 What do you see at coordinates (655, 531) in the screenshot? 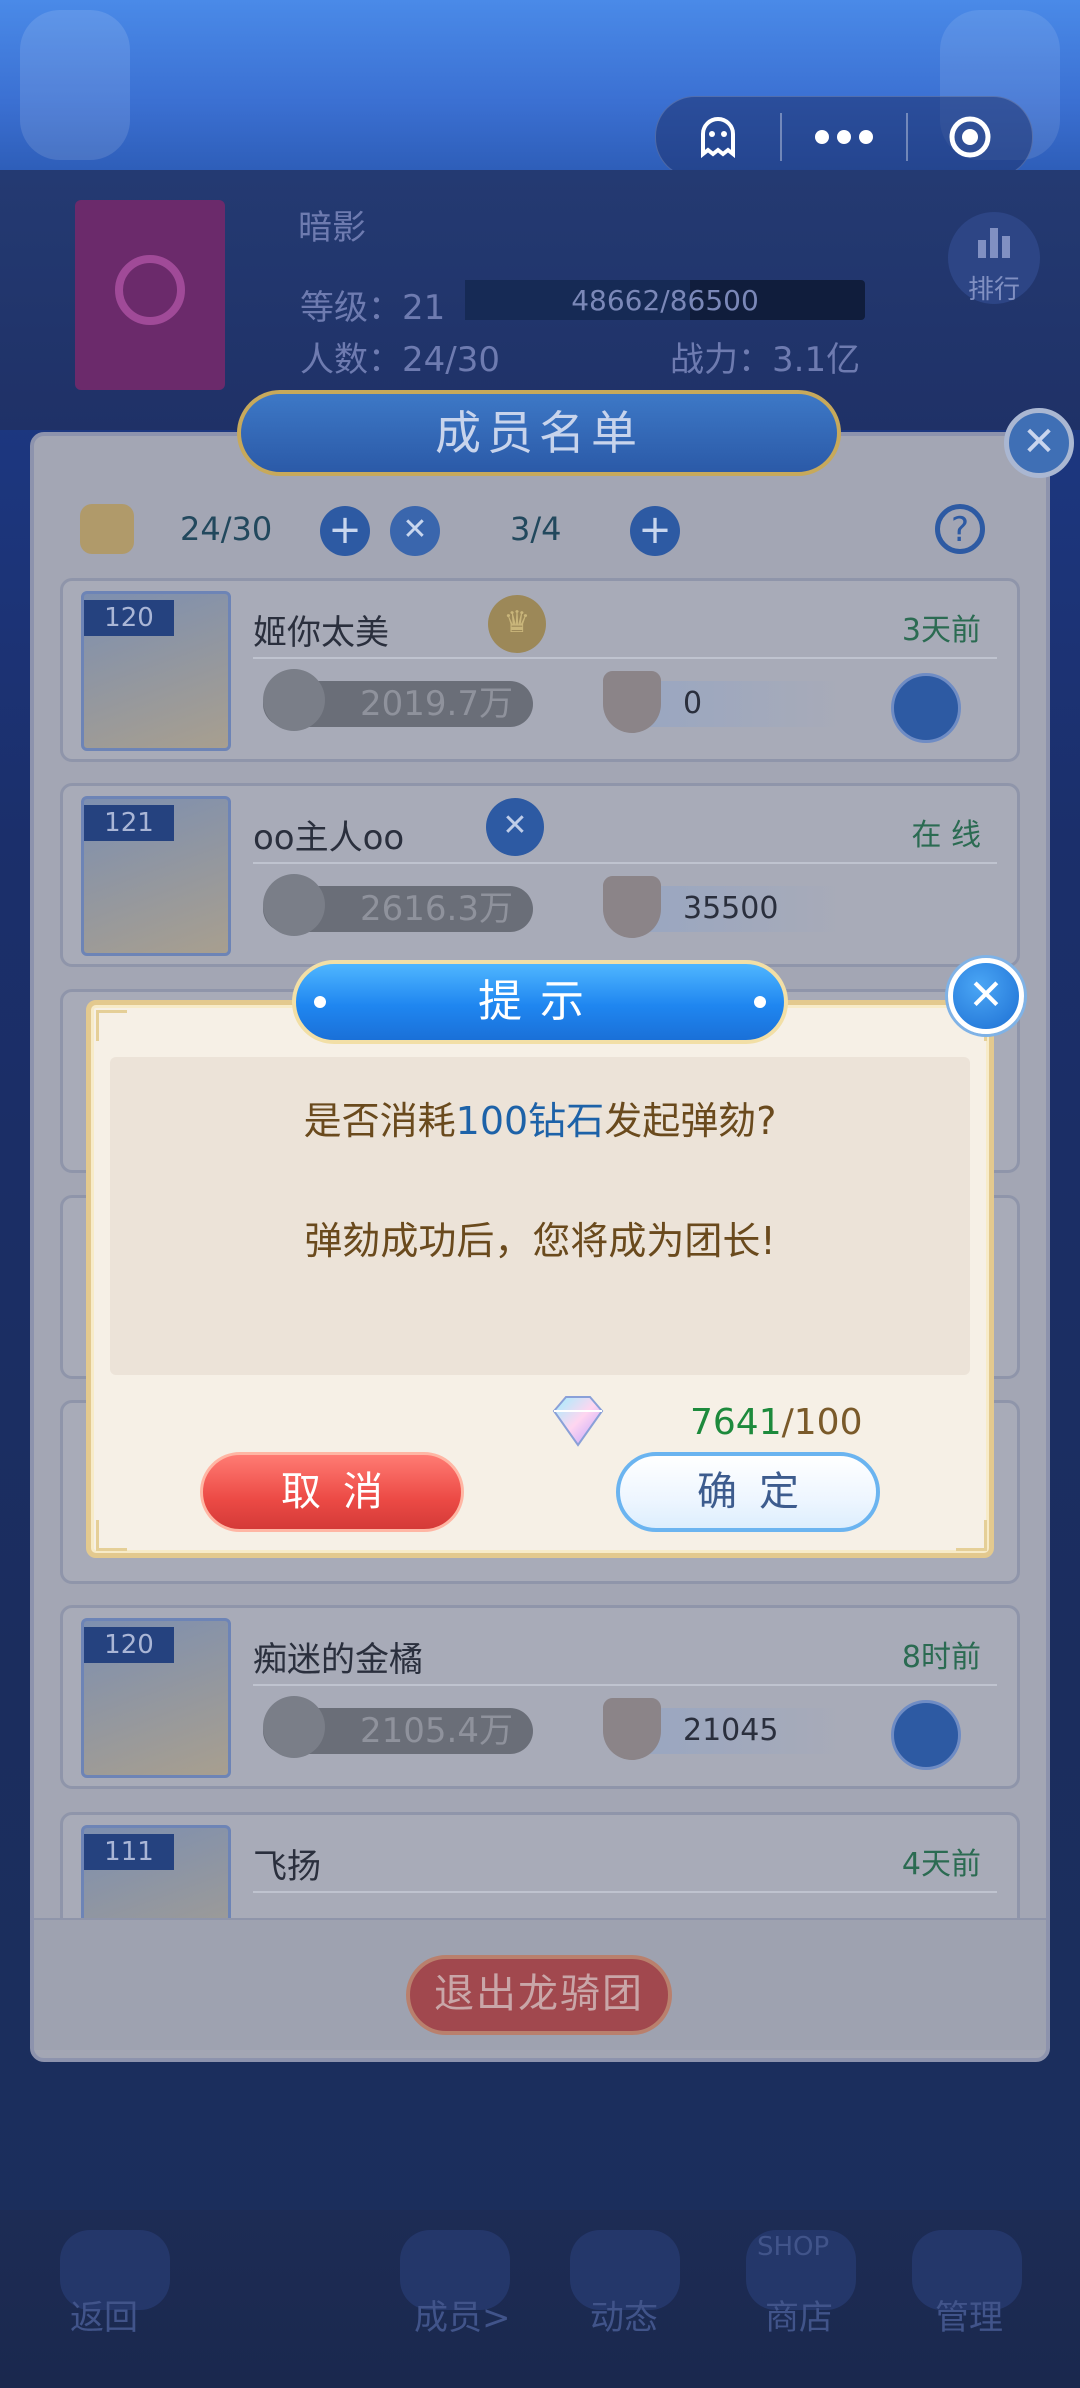
I see `add-warriors-button: +` at bounding box center [655, 531].